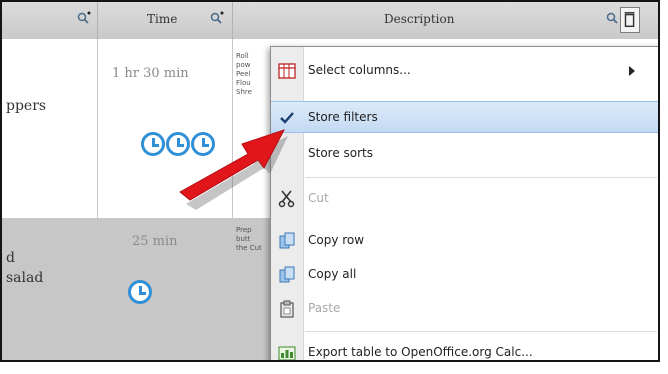 The height and width of the screenshot is (374, 668). What do you see at coordinates (332, 274) in the screenshot?
I see `menu-item-label: Copy all` at bounding box center [332, 274].